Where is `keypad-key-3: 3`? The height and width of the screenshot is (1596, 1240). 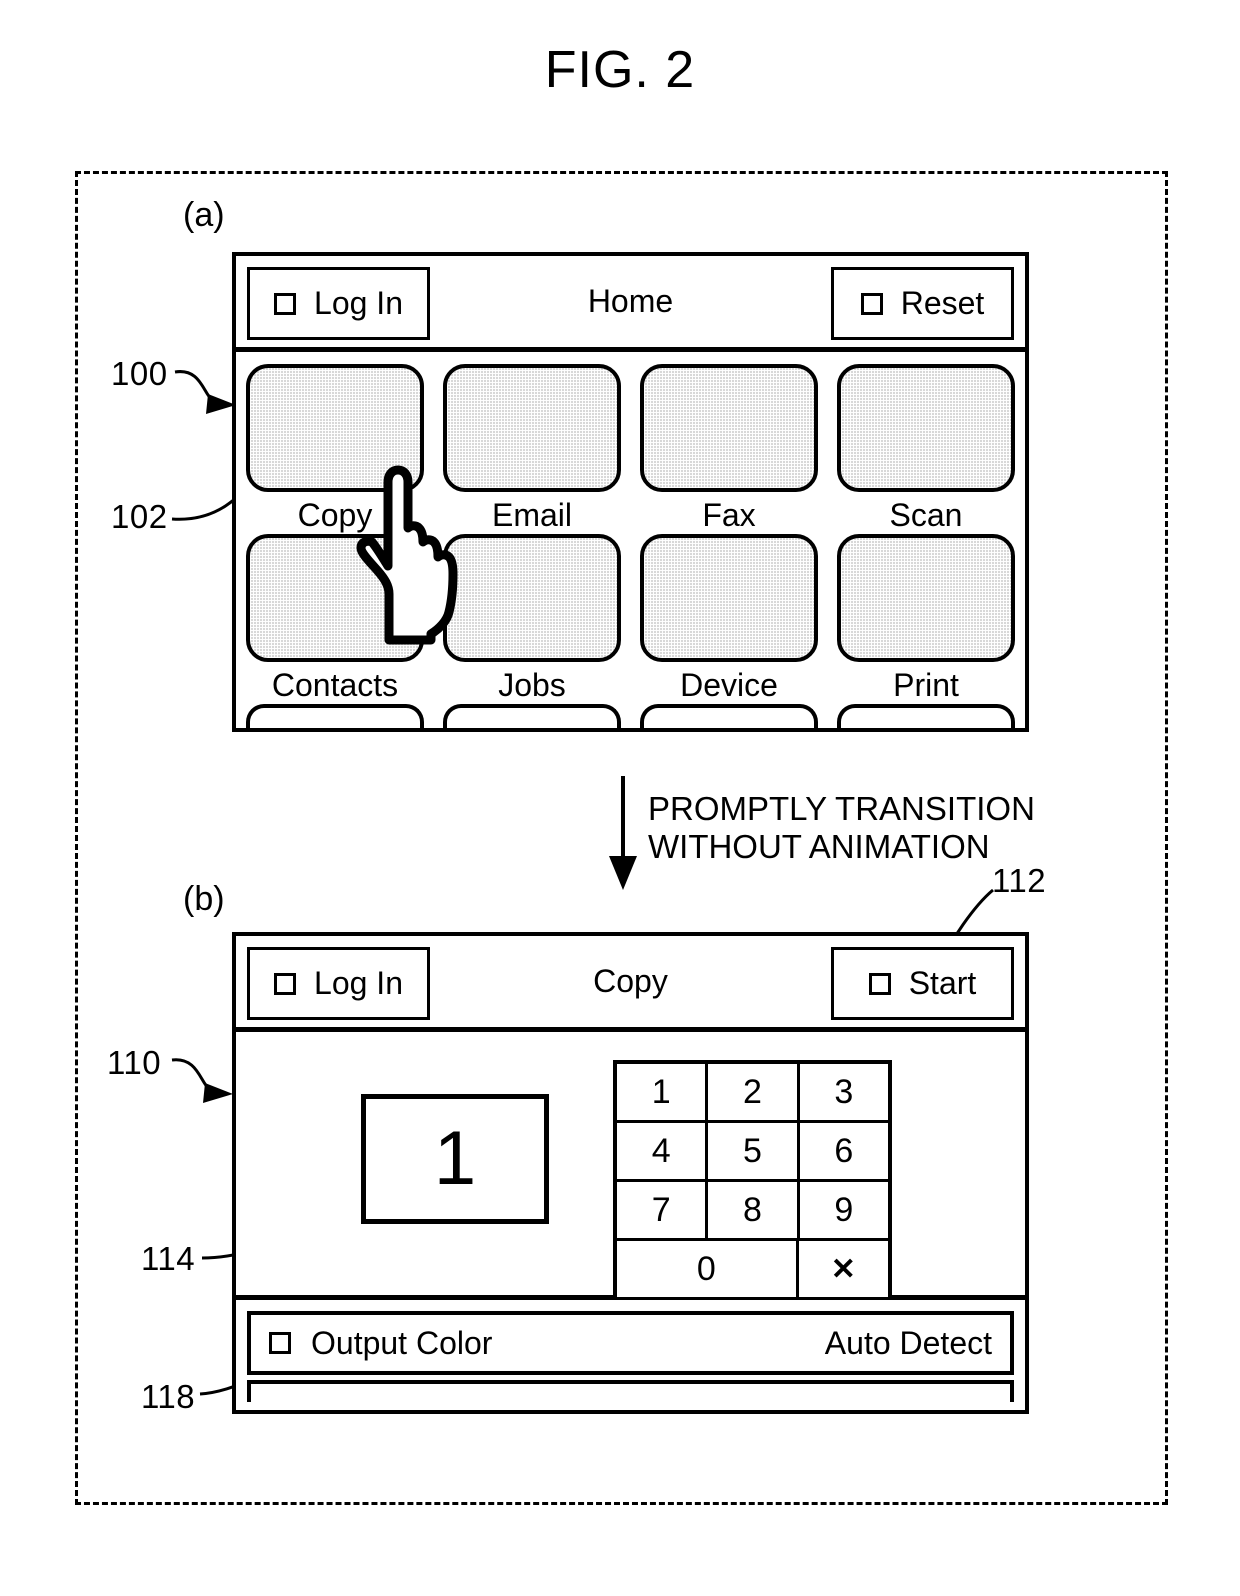
keypad-key-3: 3 is located at coordinates (844, 1092).